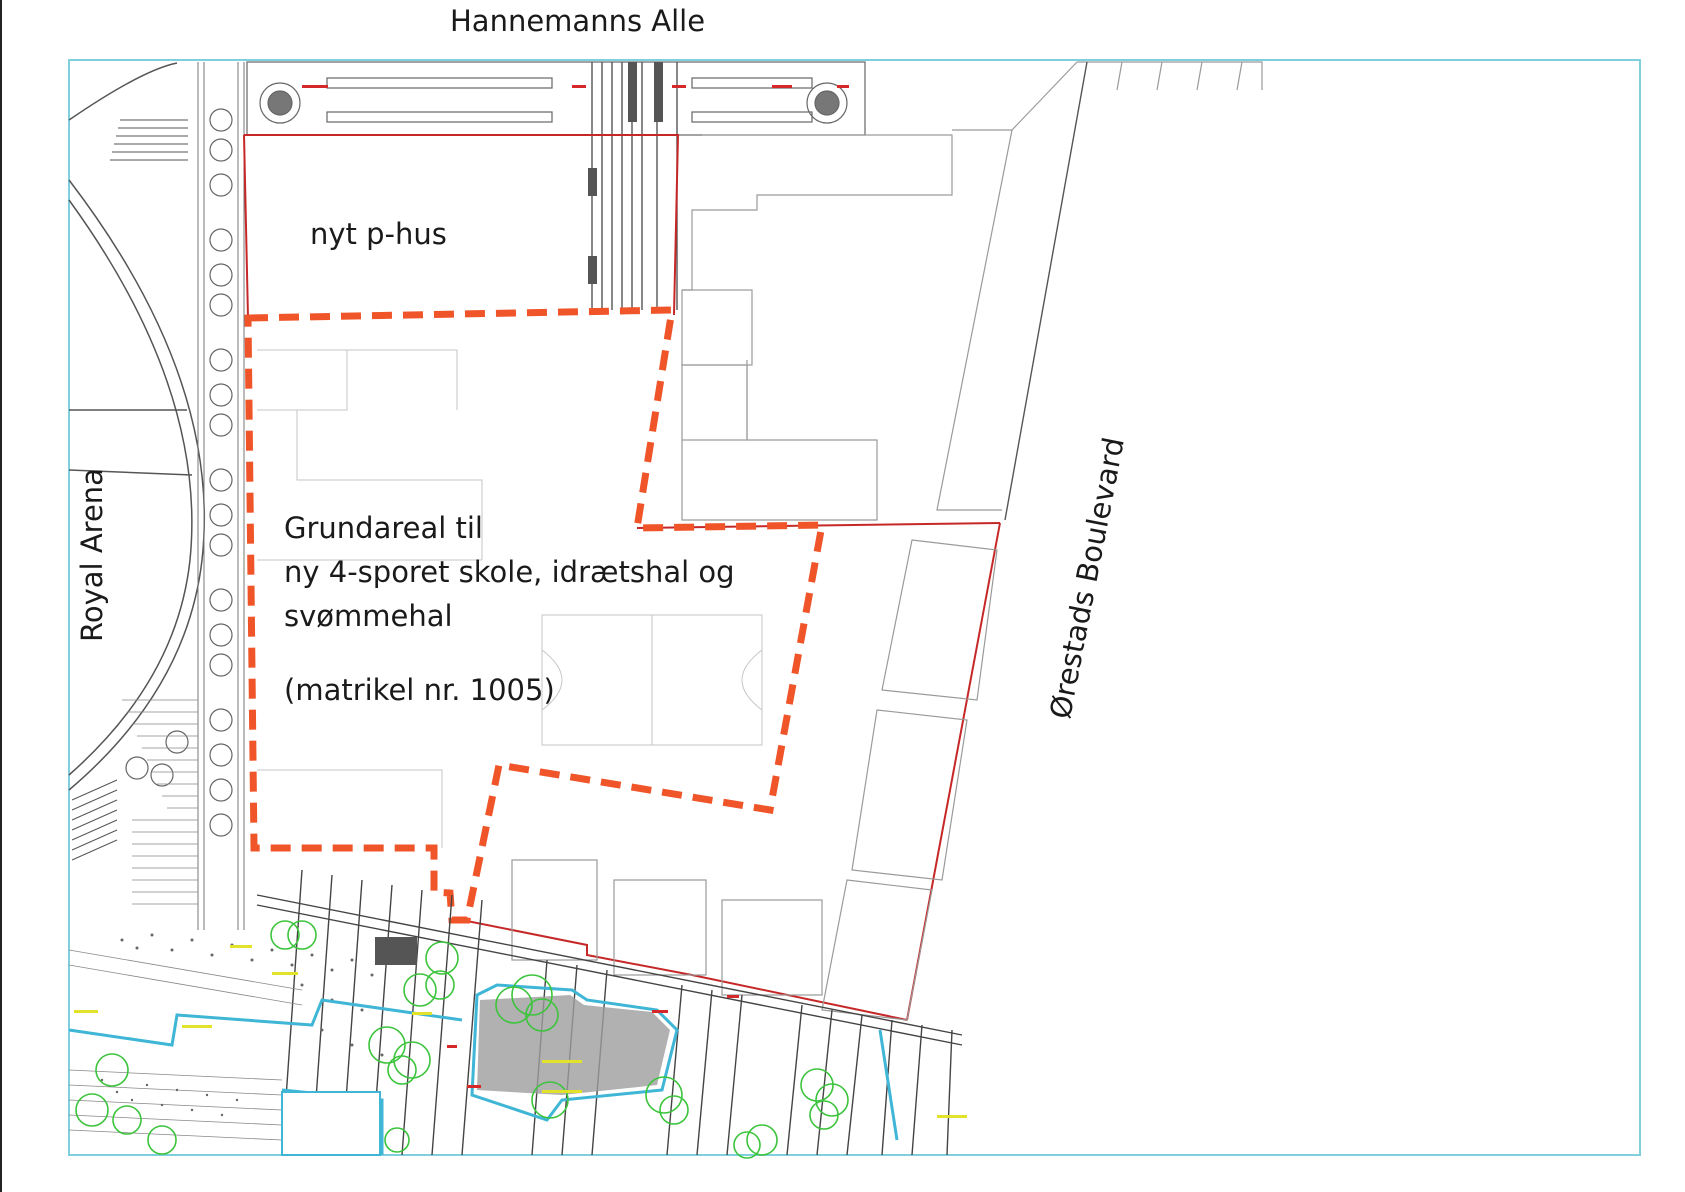 This screenshot has width=1685, height=1192. Describe the element at coordinates (396, 951) in the screenshot. I see `bench-block` at that location.